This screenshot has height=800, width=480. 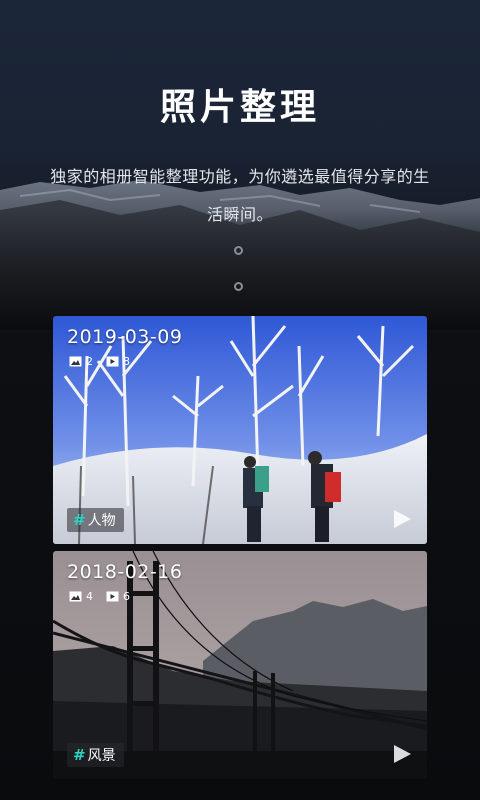 What do you see at coordinates (101, 756) in the screenshot?
I see `tag-label: 风景` at bounding box center [101, 756].